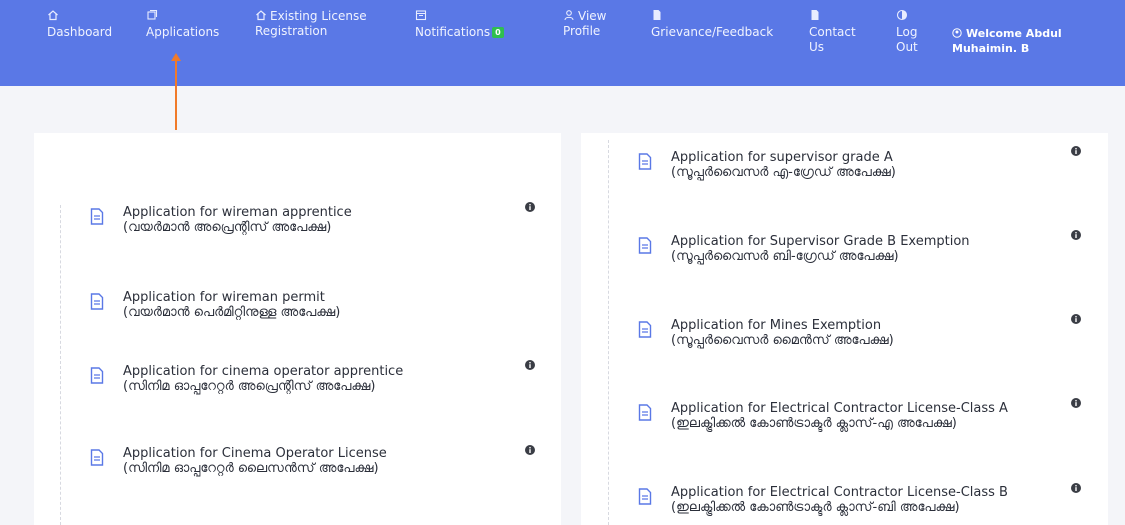 The height and width of the screenshot is (525, 1125). Describe the element at coordinates (1014, 33) in the screenshot. I see `welcome-text-1: Welcome Abdul` at that location.